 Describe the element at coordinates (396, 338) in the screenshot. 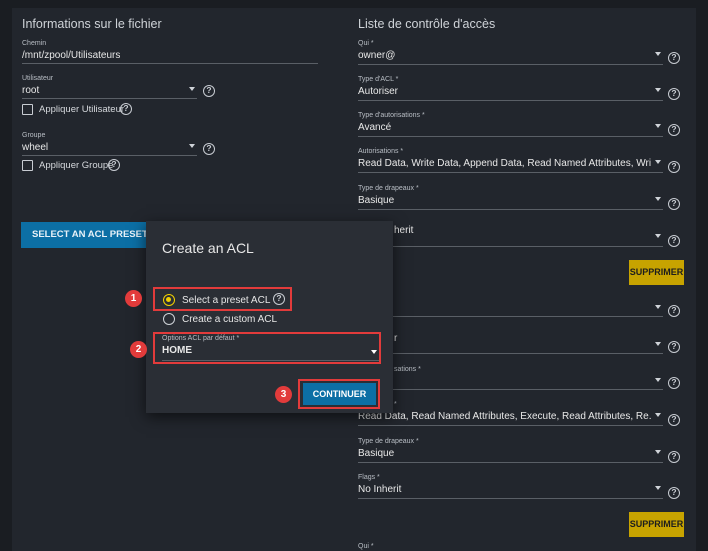

I see `field-value: r` at that location.